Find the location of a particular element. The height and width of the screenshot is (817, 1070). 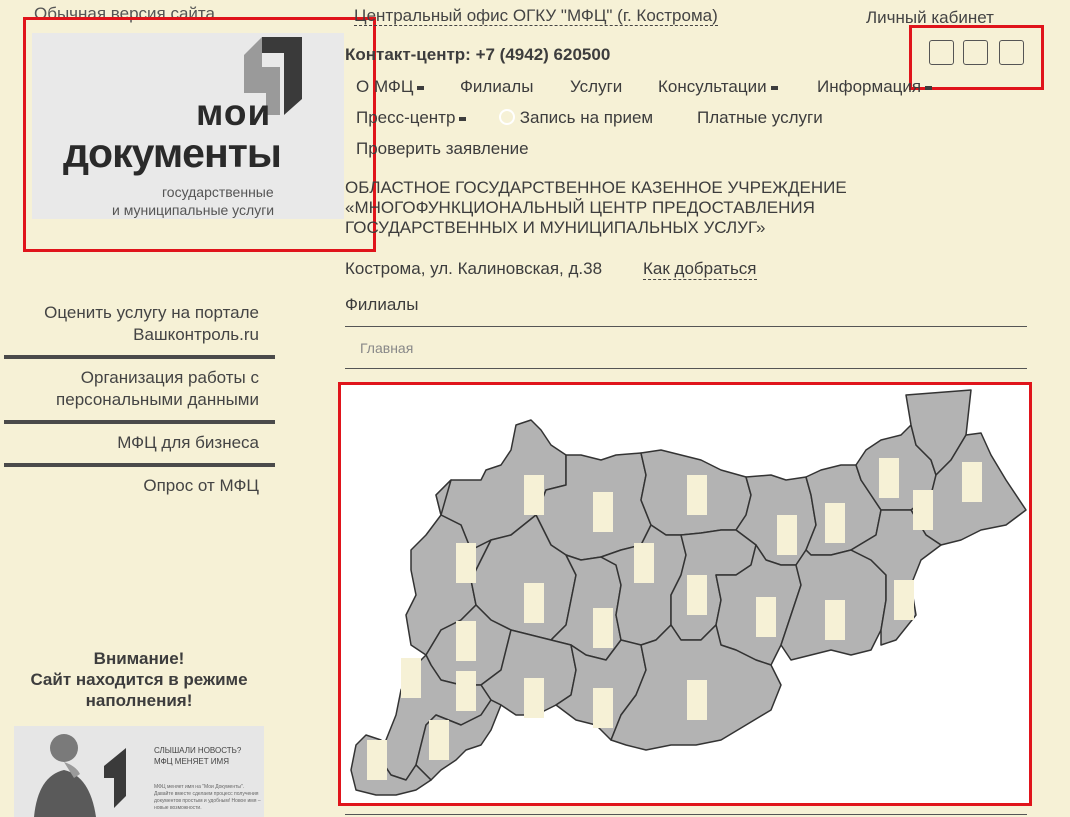

nav-item-label: Консультации is located at coordinates (712, 86).